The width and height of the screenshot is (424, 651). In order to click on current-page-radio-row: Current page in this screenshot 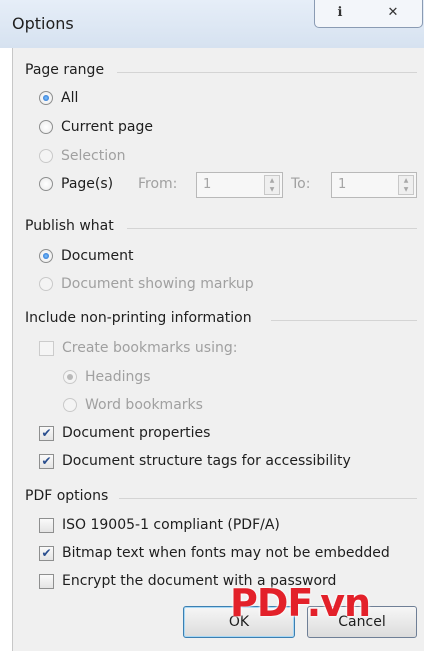, I will do `click(96, 127)`.